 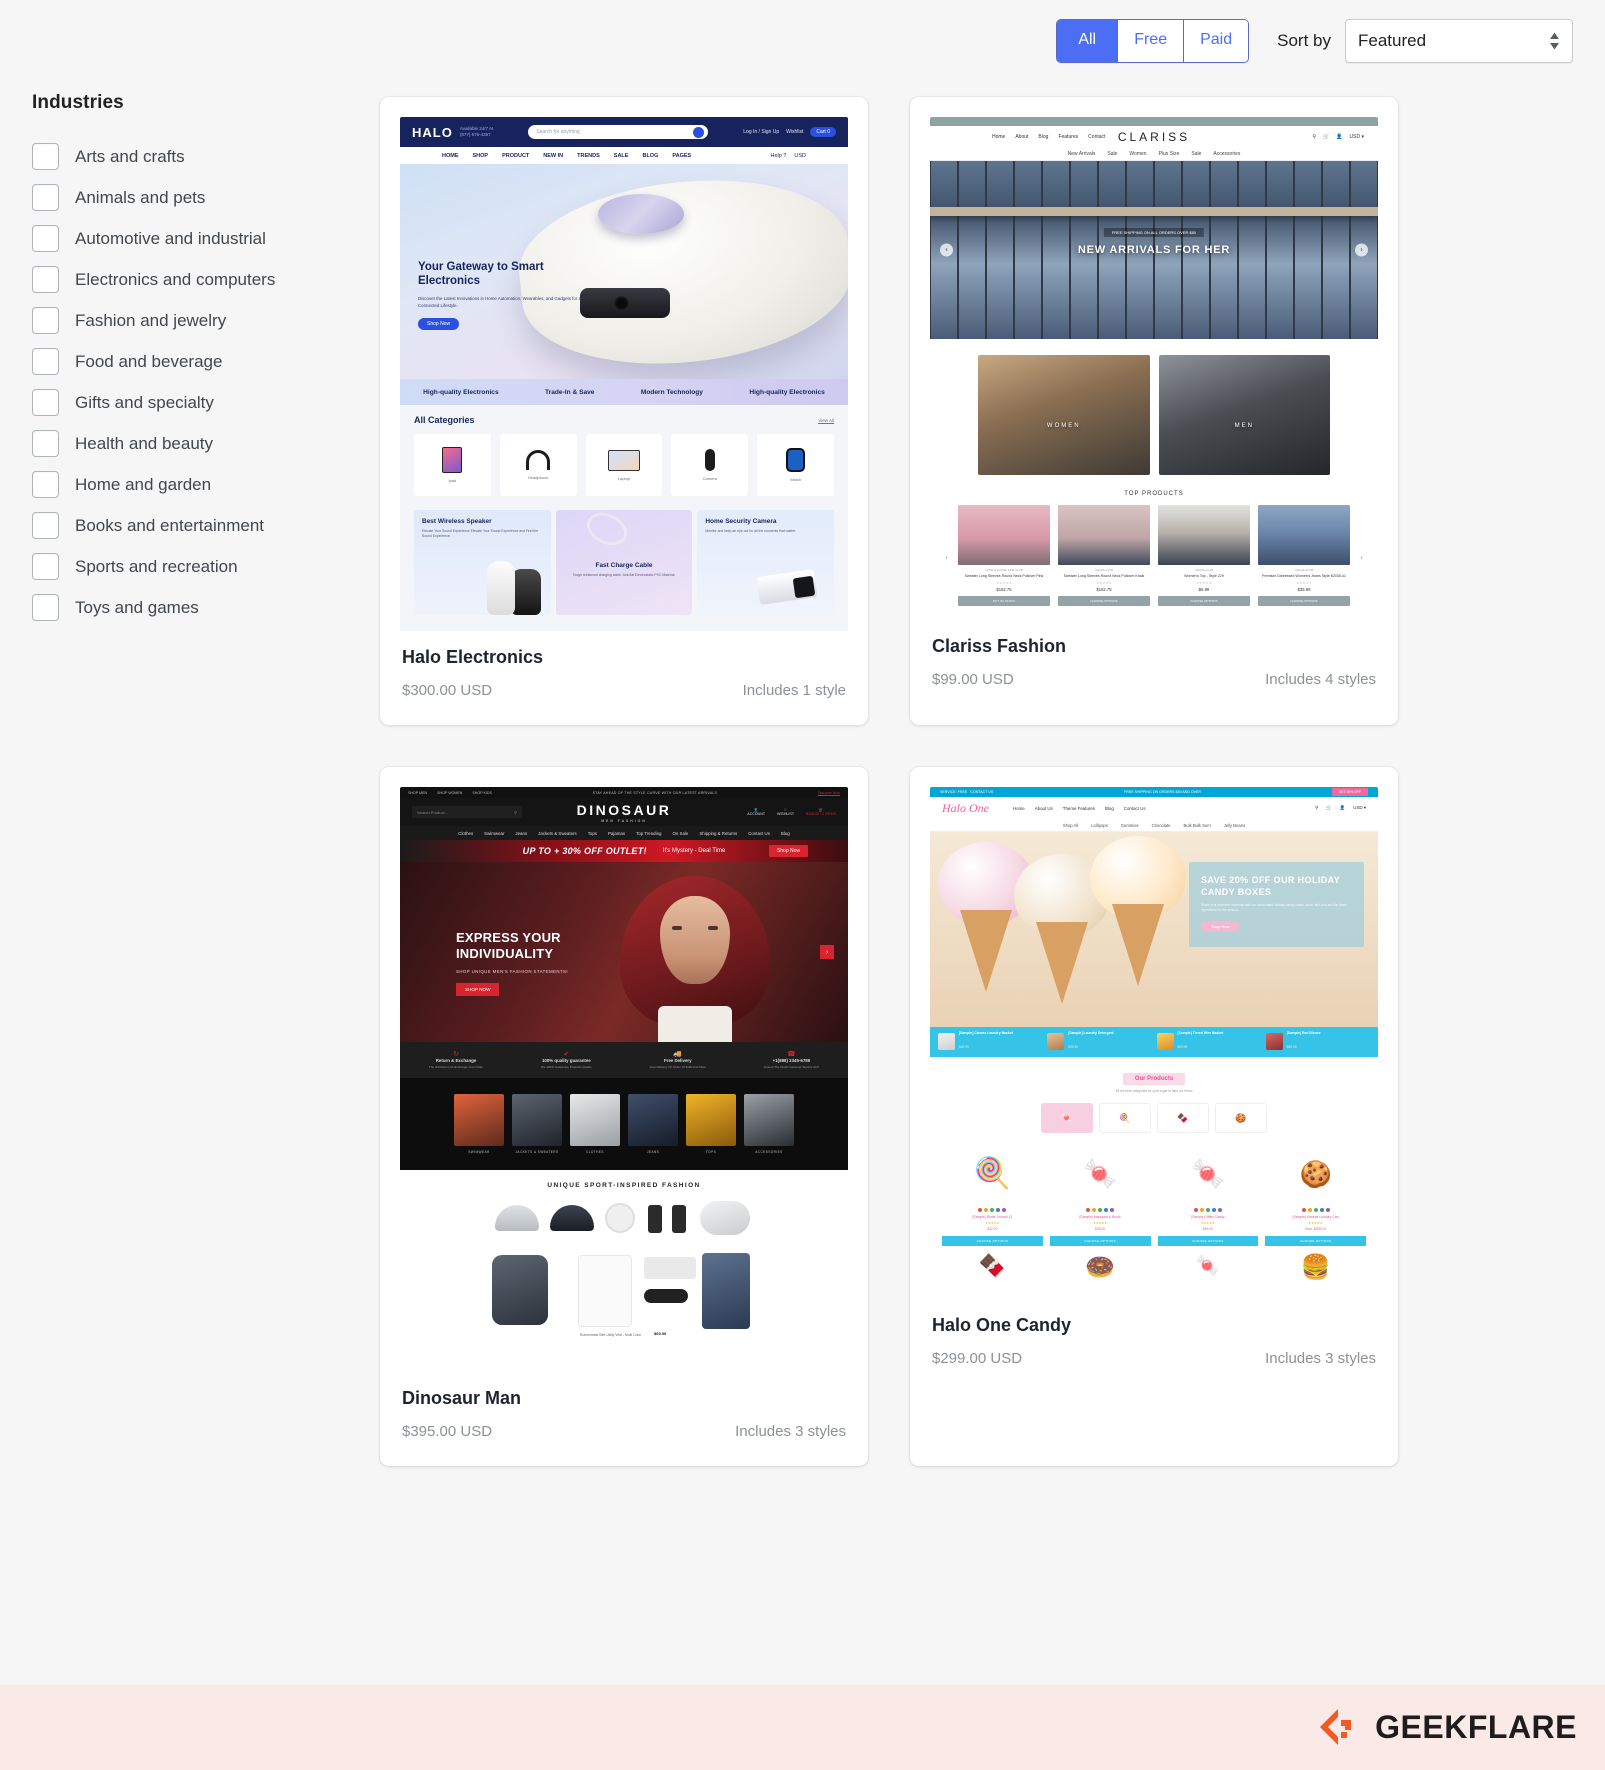 I want to click on sidebar-item-books-and-entertainment: Books and entertainment, so click(x=192, y=525).